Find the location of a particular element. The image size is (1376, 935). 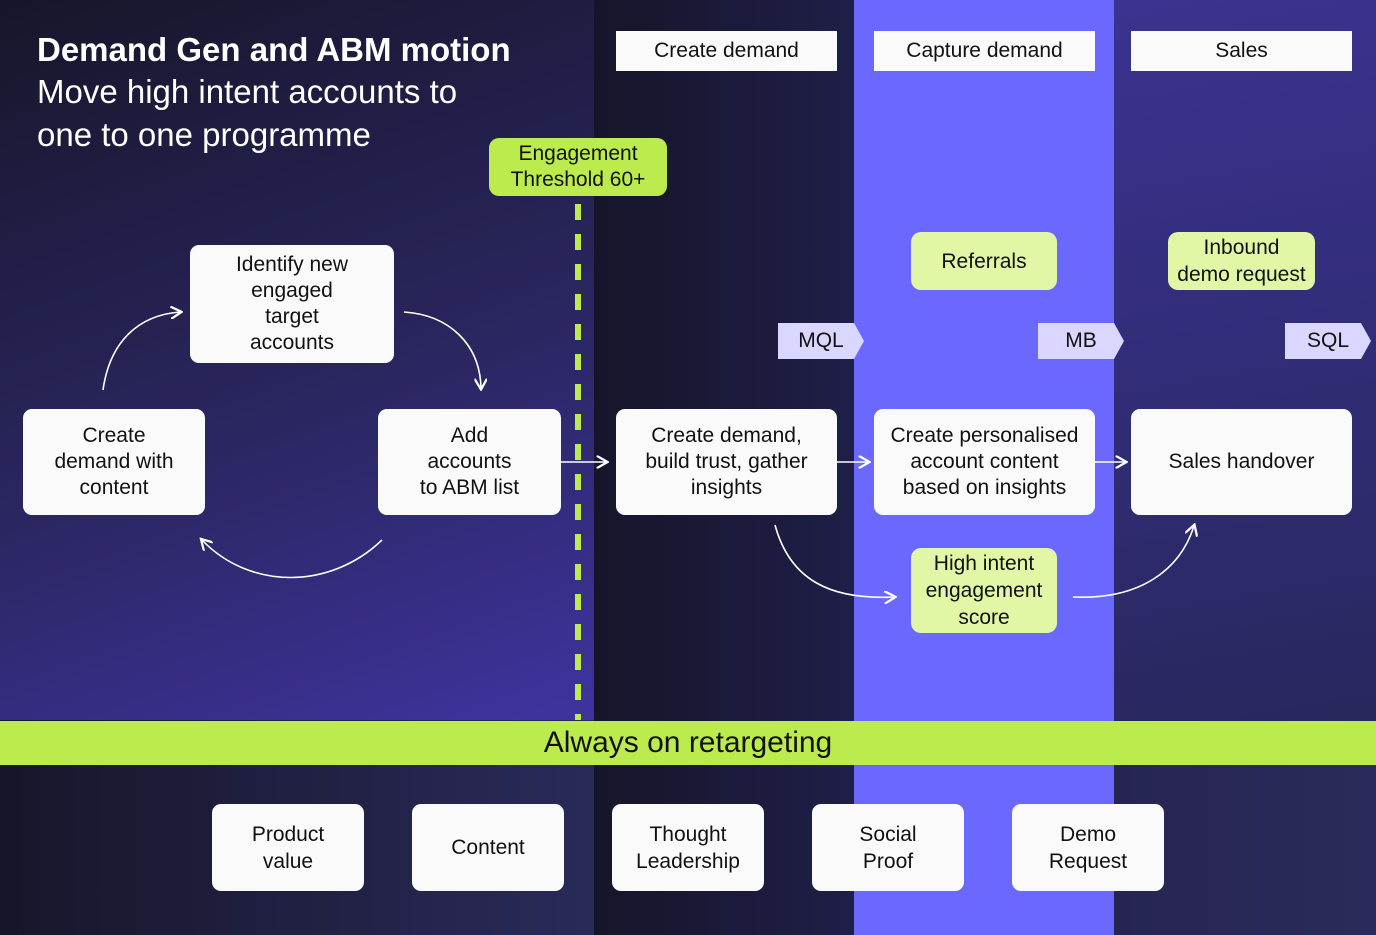

channel-product-value: Product value is located at coordinates (288, 847).